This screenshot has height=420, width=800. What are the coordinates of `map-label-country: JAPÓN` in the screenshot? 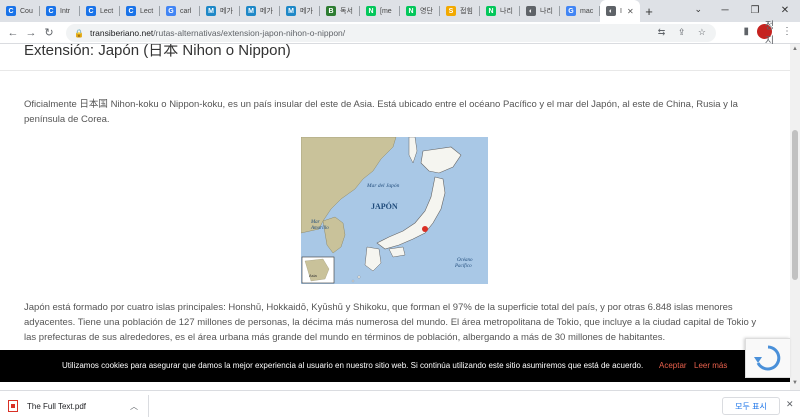 It's located at (384, 206).